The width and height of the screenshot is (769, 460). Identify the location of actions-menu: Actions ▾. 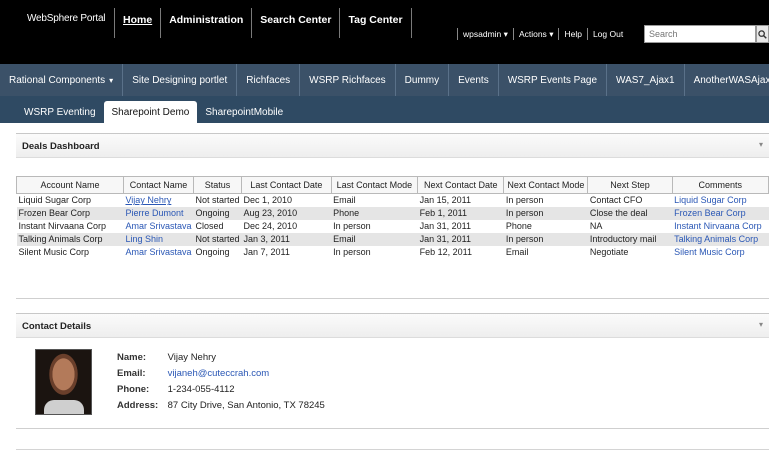
(537, 34).